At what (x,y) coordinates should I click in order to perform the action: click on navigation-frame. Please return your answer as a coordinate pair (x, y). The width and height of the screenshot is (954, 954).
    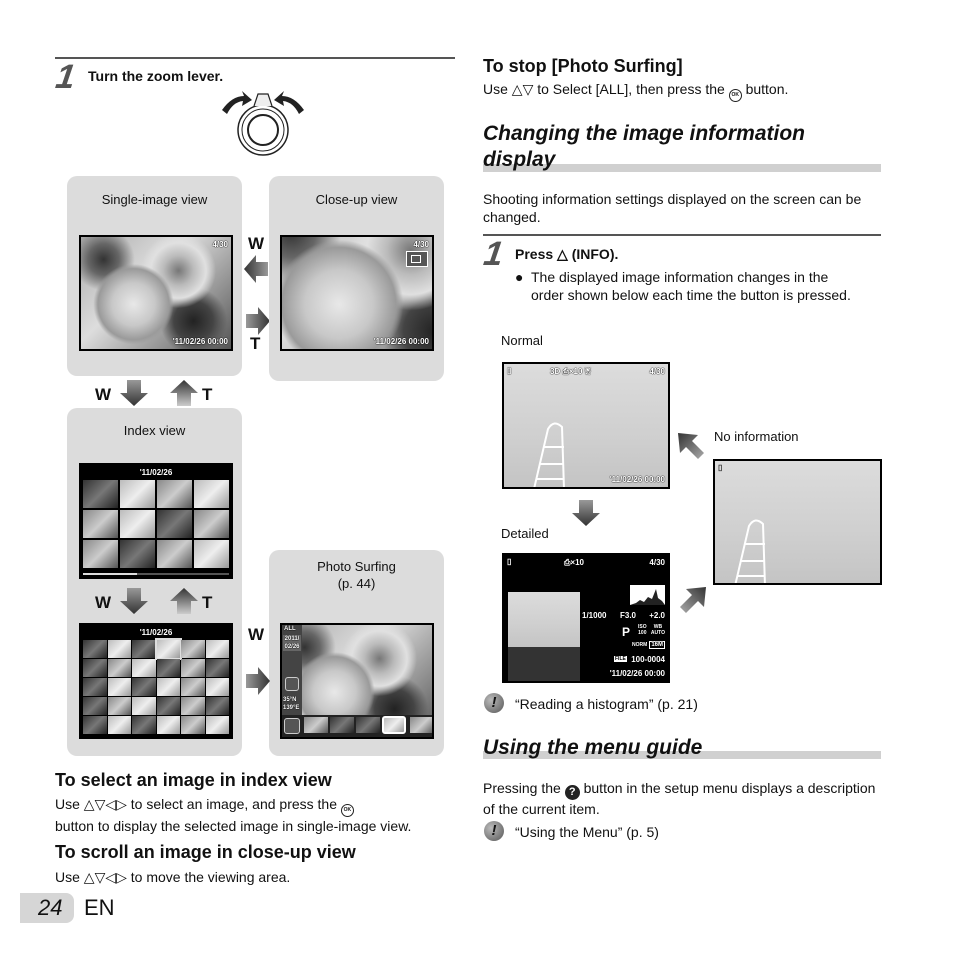
    Looking at the image, I should click on (417, 259).